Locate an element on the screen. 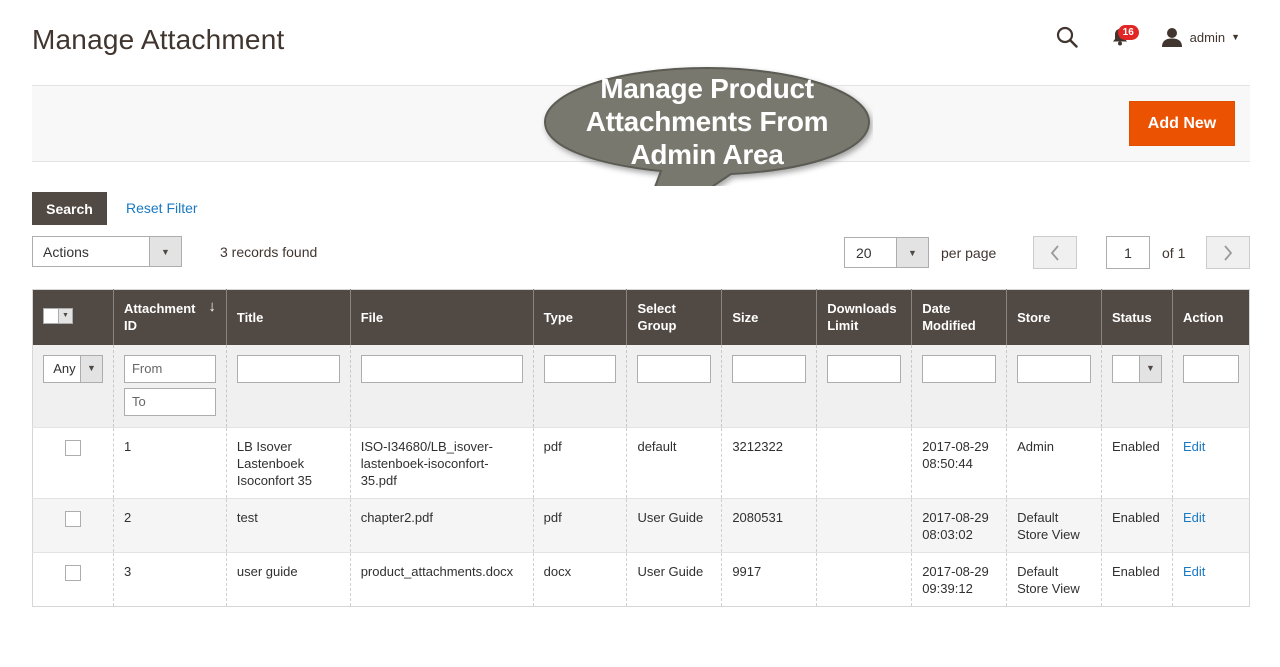 The image size is (1280, 667). cell-file: product_attachments.docx is located at coordinates (441, 579).